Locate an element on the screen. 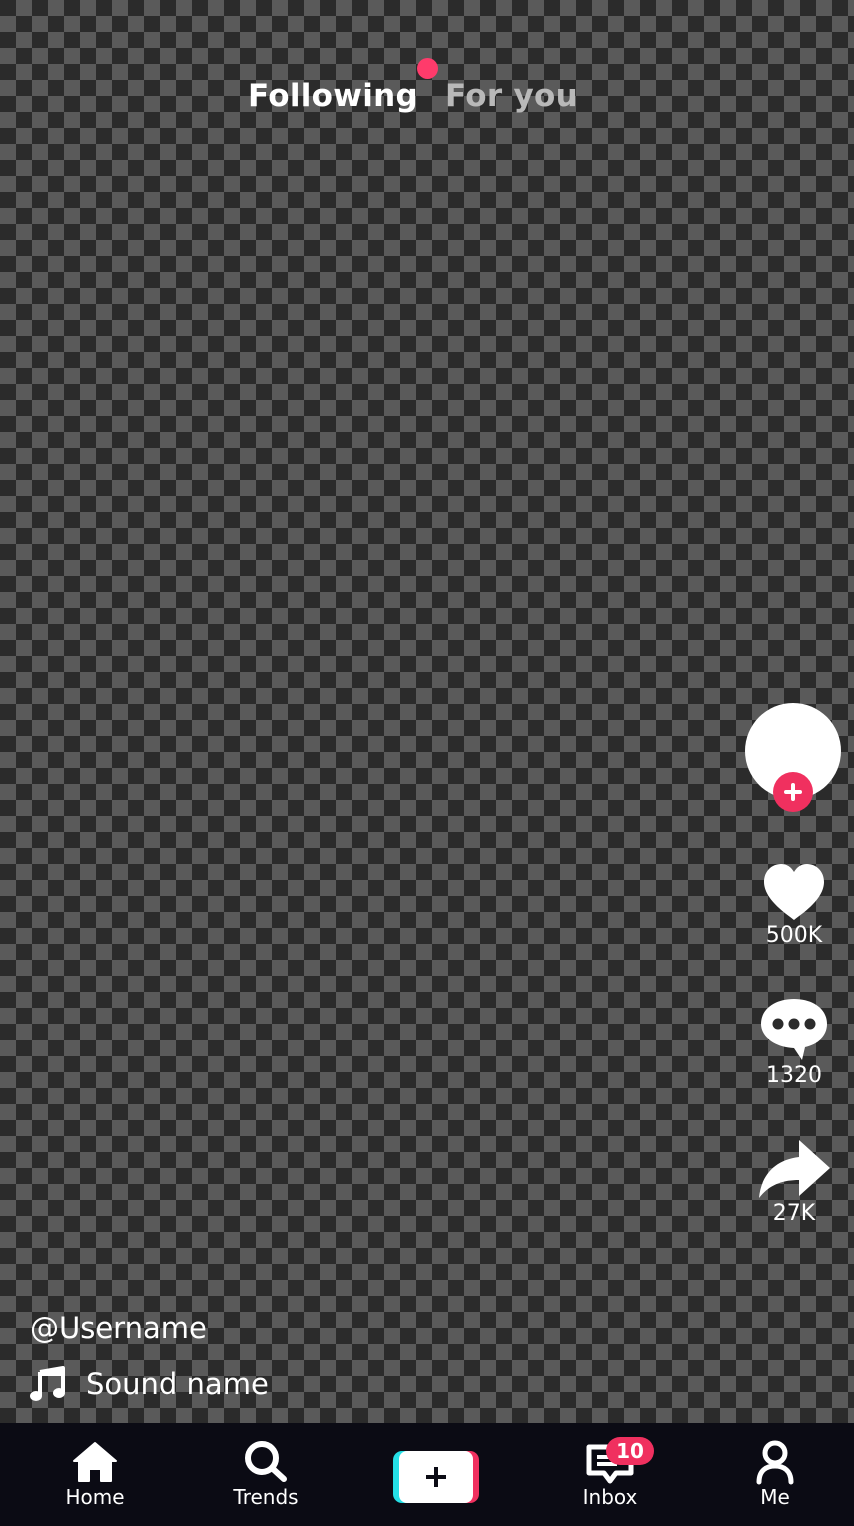 The image size is (854, 1526). comment-bubble-icon is located at coordinates (794, 1029).